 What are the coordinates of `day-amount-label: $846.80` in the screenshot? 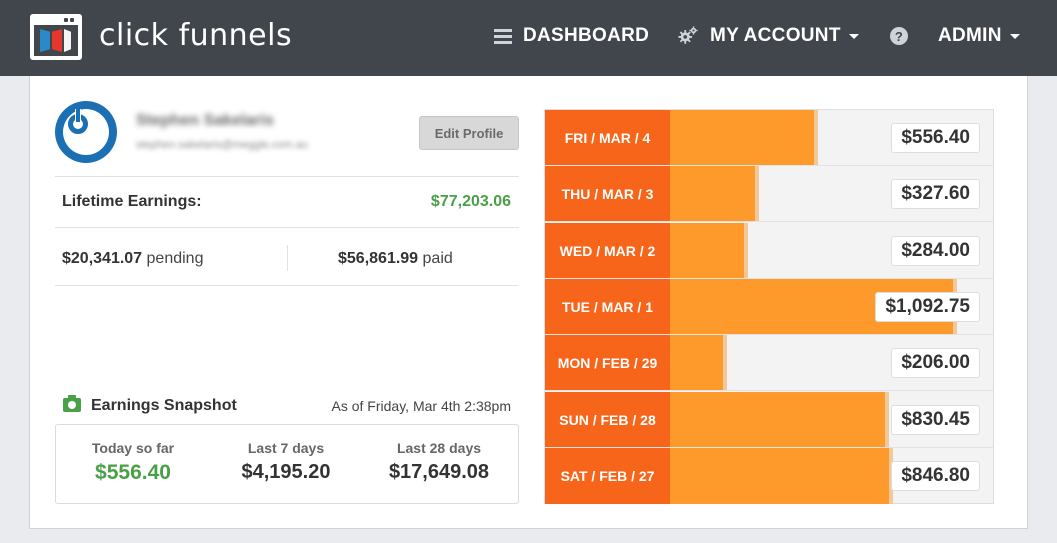 It's located at (935, 476).